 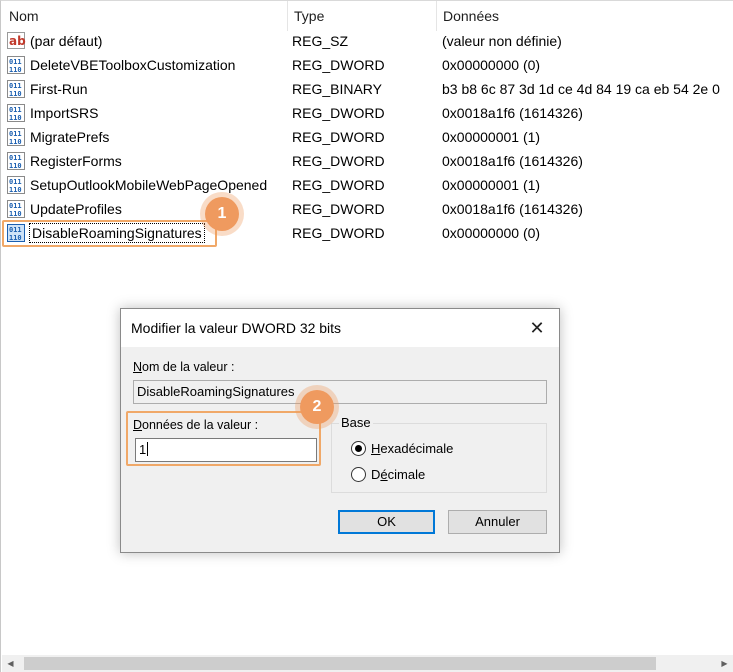 What do you see at coordinates (149, 185) in the screenshot?
I see `value-name: SetupOutlookMobileWebPageOpened` at bounding box center [149, 185].